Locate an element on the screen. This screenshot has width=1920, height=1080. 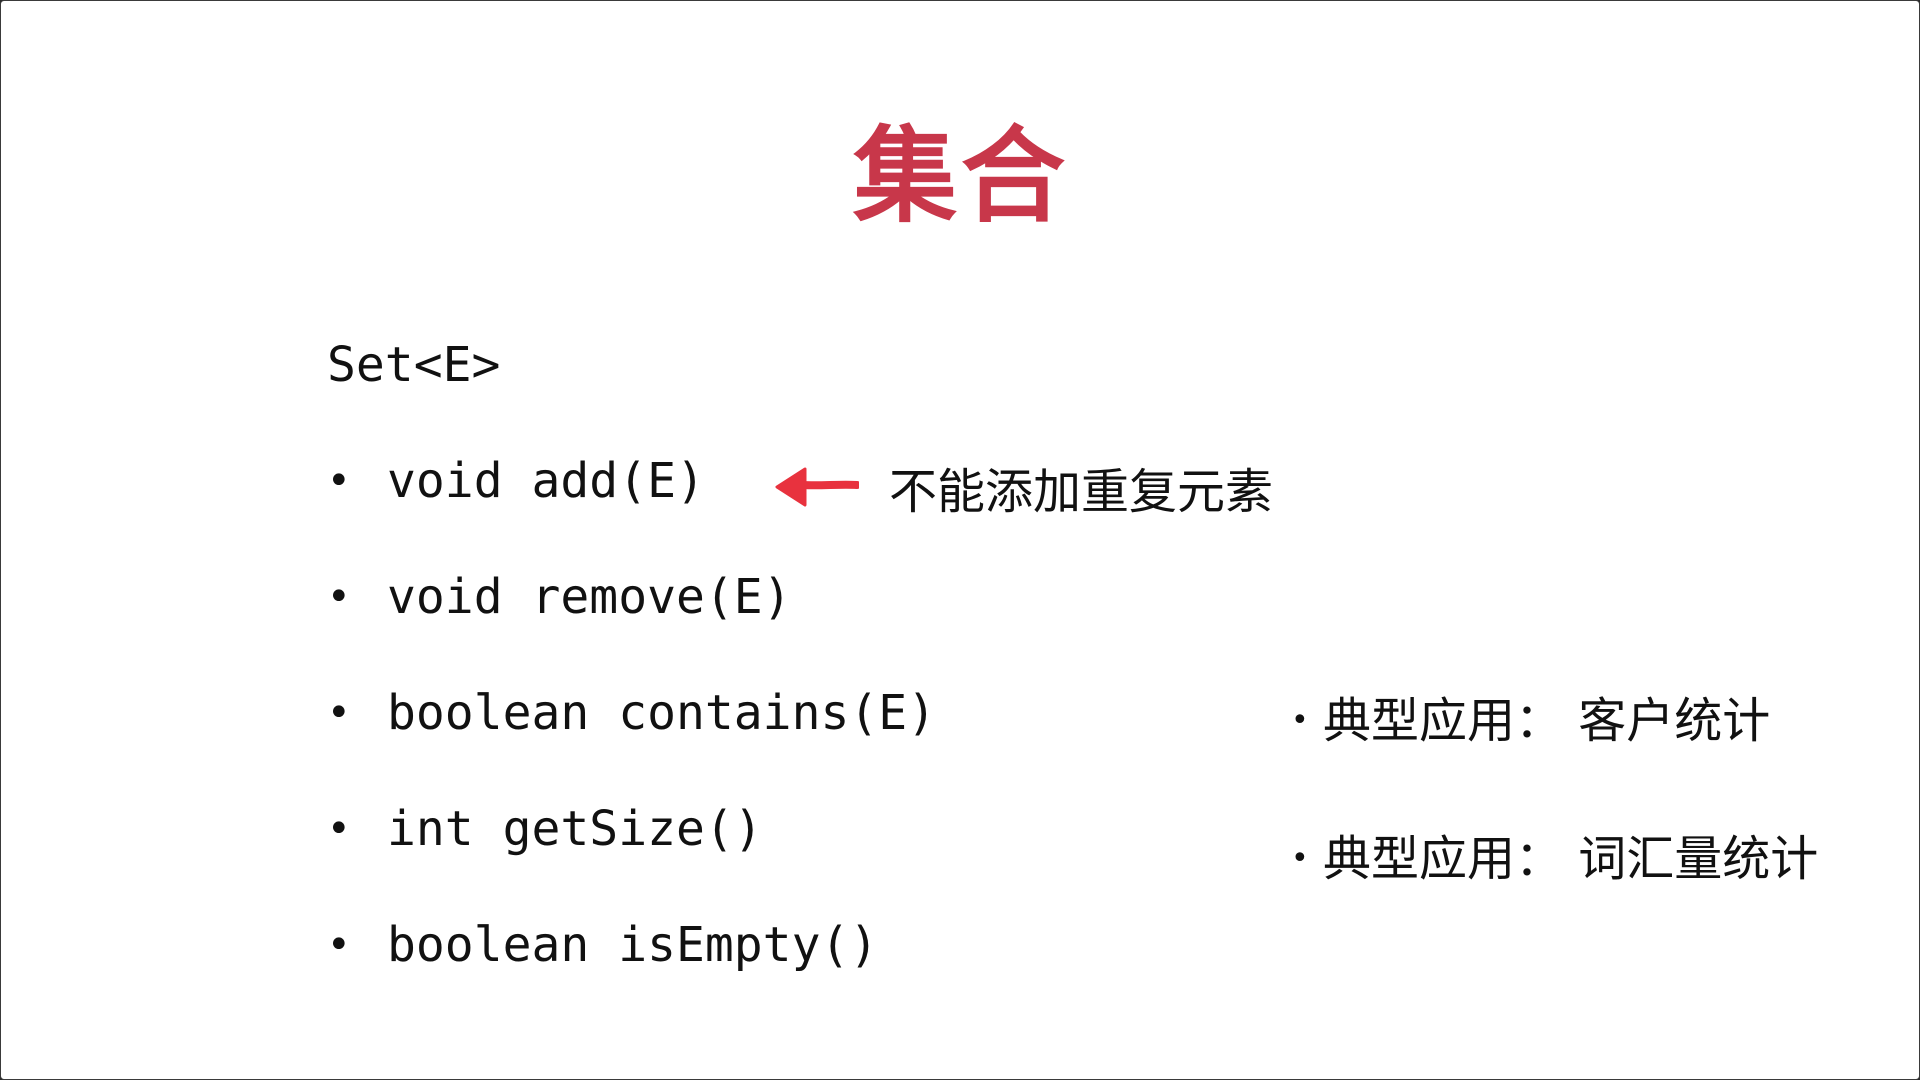
method-item-remove: • void remove(E) is located at coordinates (631, 623).